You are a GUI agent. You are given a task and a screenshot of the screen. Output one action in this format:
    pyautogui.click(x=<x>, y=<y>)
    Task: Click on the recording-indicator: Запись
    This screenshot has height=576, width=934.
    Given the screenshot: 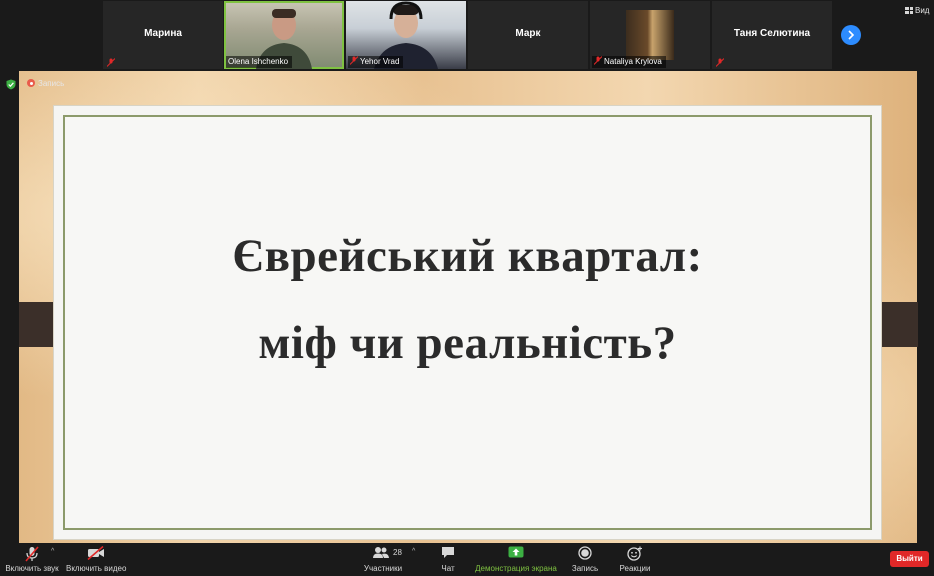 What is the action you would take?
    pyautogui.click(x=45, y=83)
    